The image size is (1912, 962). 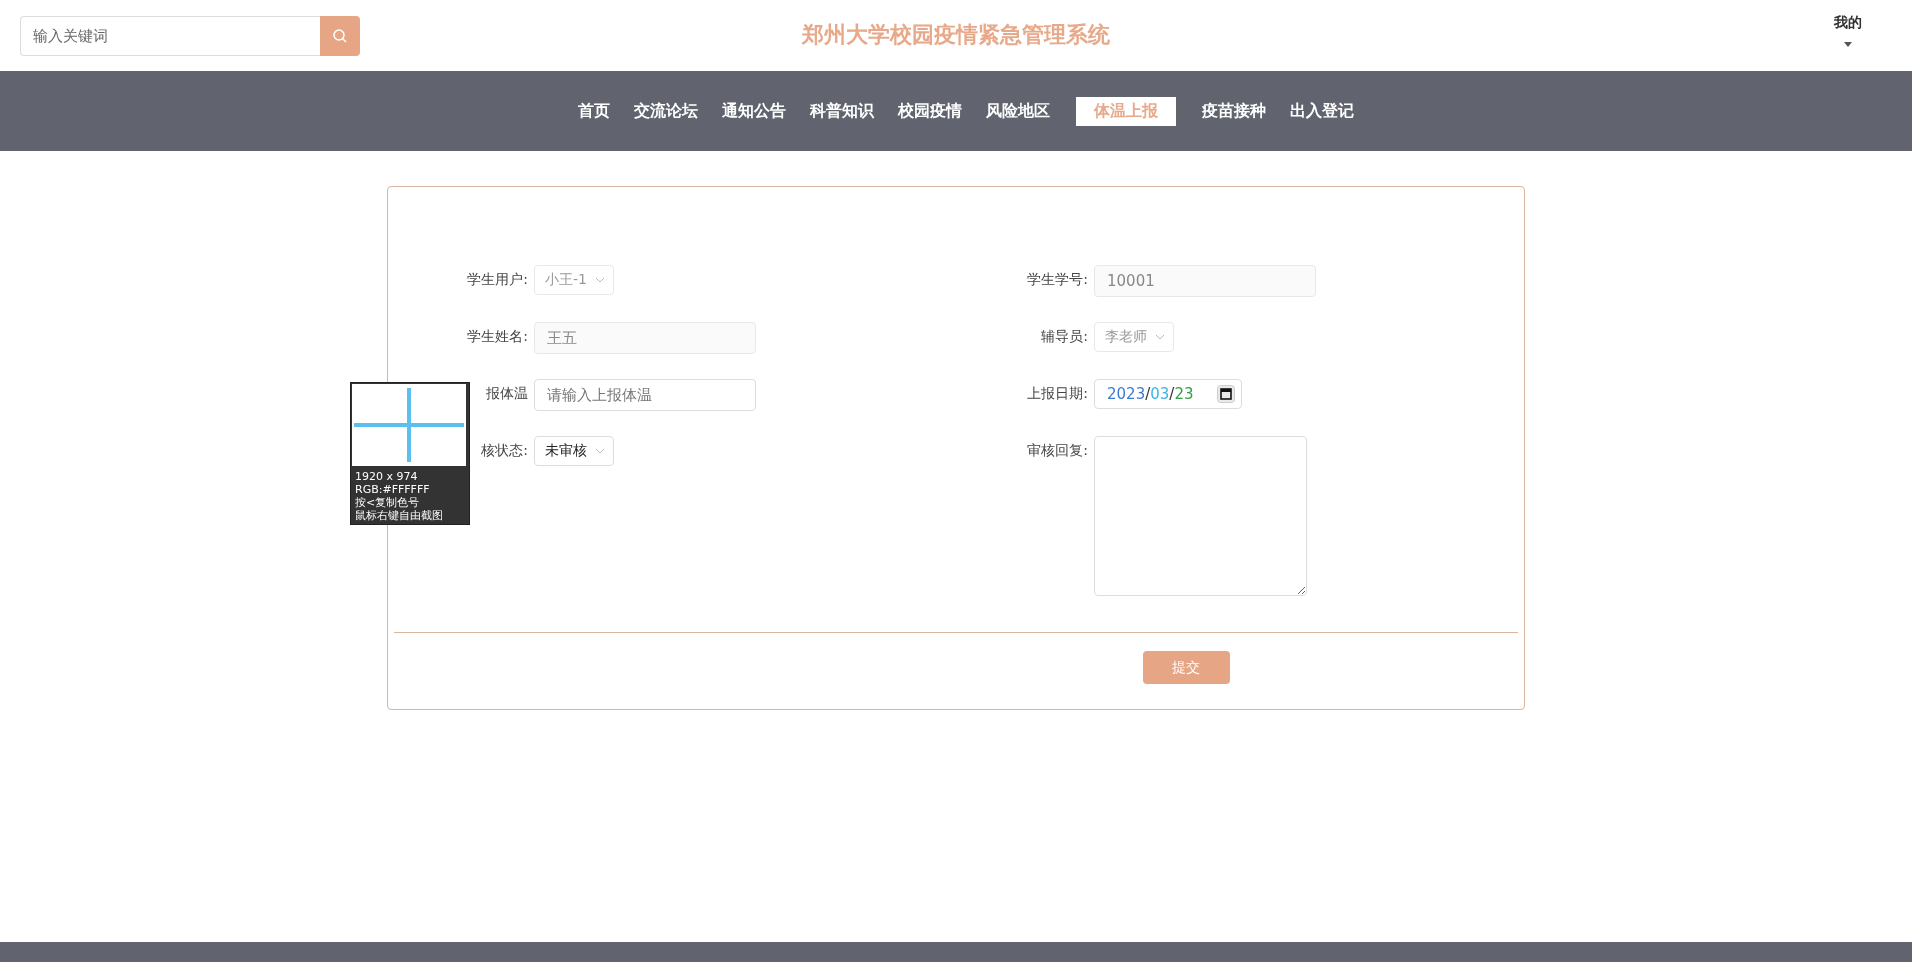 I want to click on field-label: 学生姓名:, so click(x=497, y=336).